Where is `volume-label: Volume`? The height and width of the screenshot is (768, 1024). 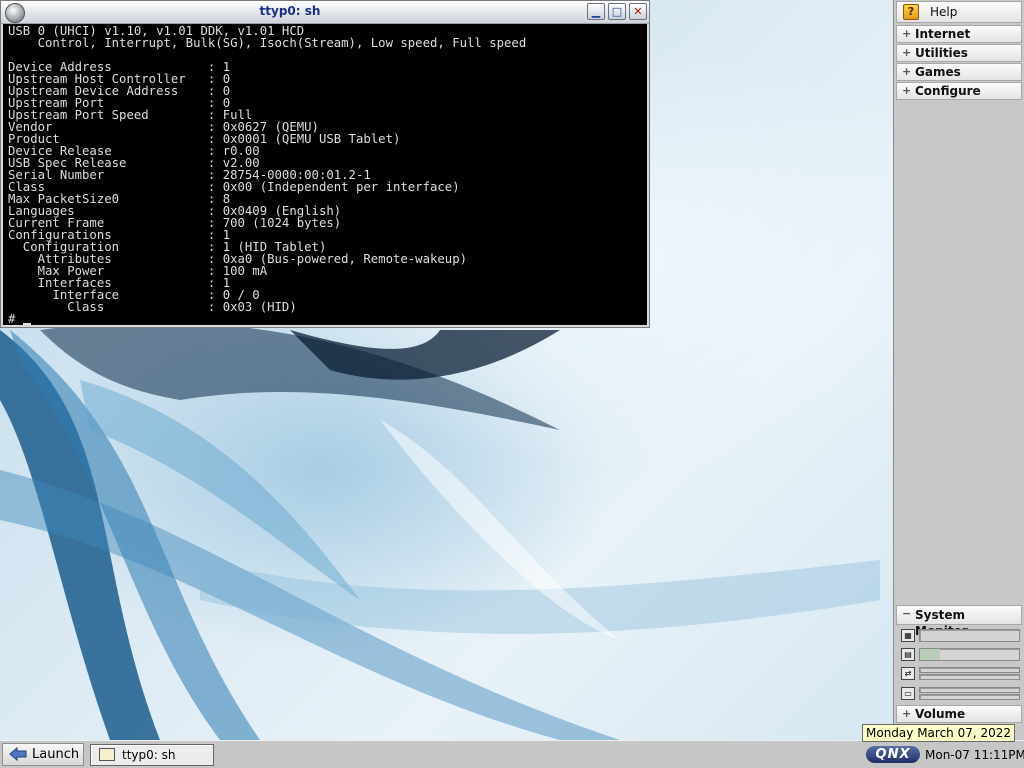
volume-label: Volume is located at coordinates (940, 714).